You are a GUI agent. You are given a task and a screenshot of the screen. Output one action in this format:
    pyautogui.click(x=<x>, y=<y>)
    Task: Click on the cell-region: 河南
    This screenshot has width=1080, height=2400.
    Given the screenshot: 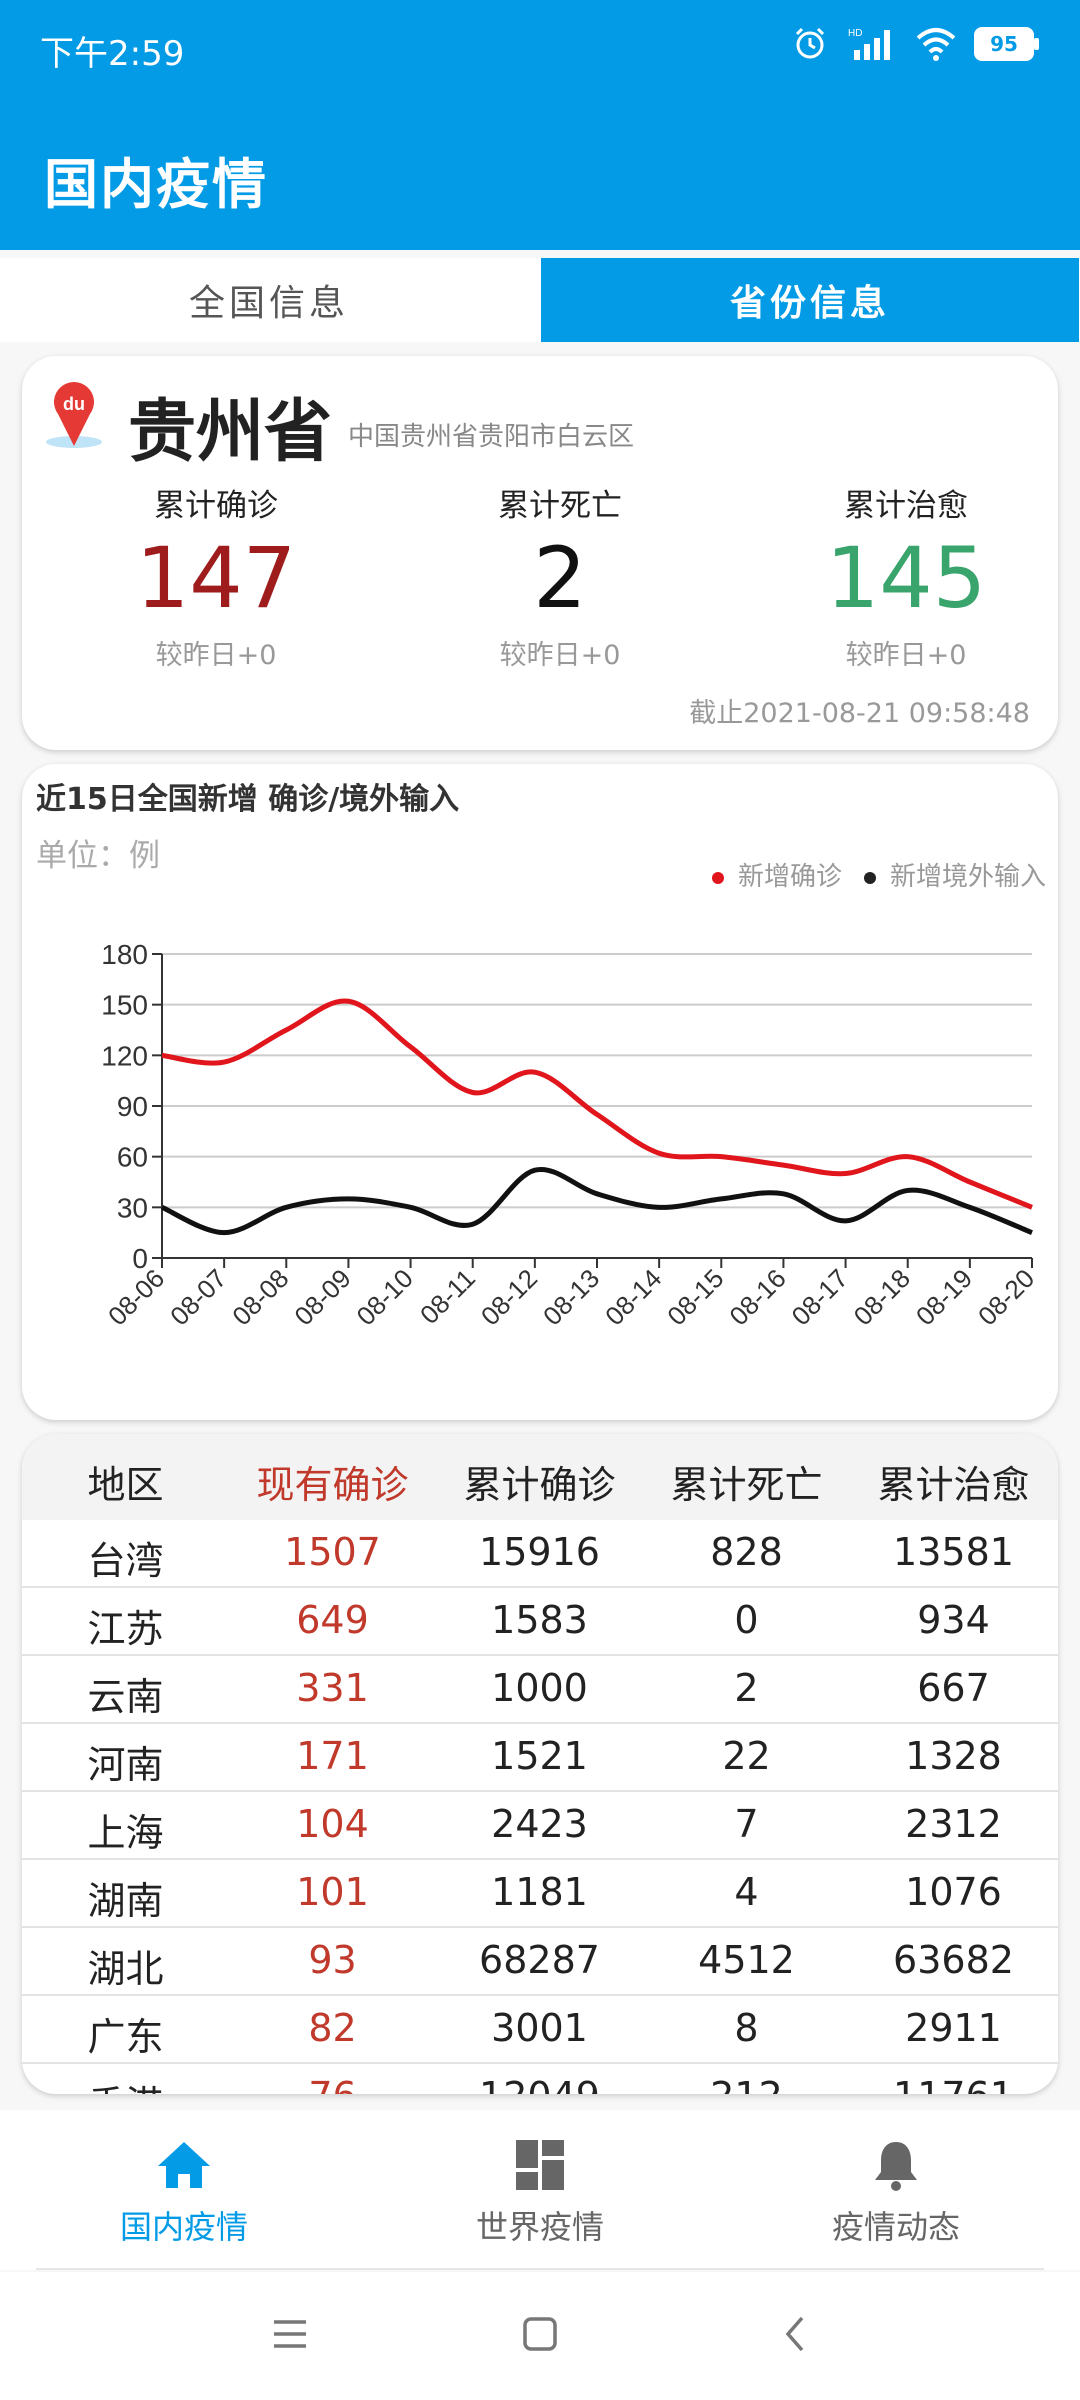 What is the action you would take?
    pyautogui.click(x=125, y=1765)
    